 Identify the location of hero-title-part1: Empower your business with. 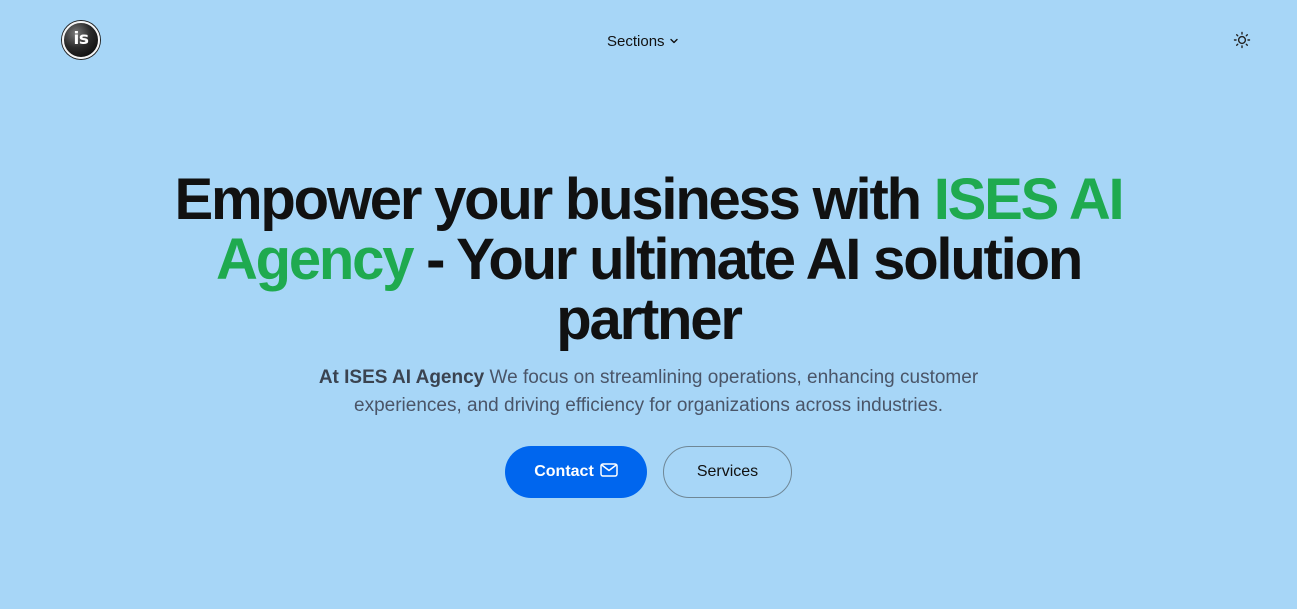
(554, 199).